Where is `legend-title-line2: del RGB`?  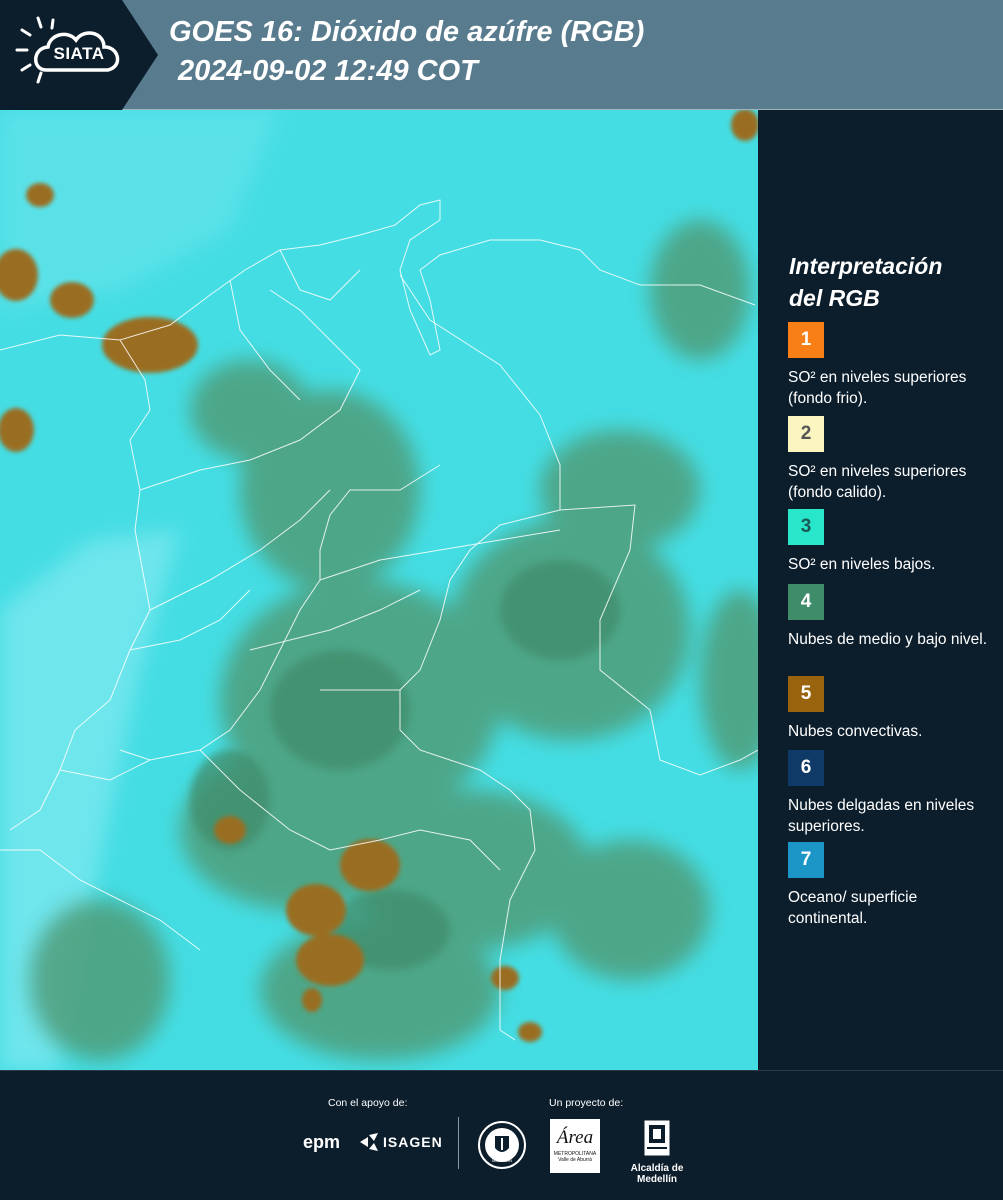
legend-title-line2: del RGB is located at coordinates (834, 298).